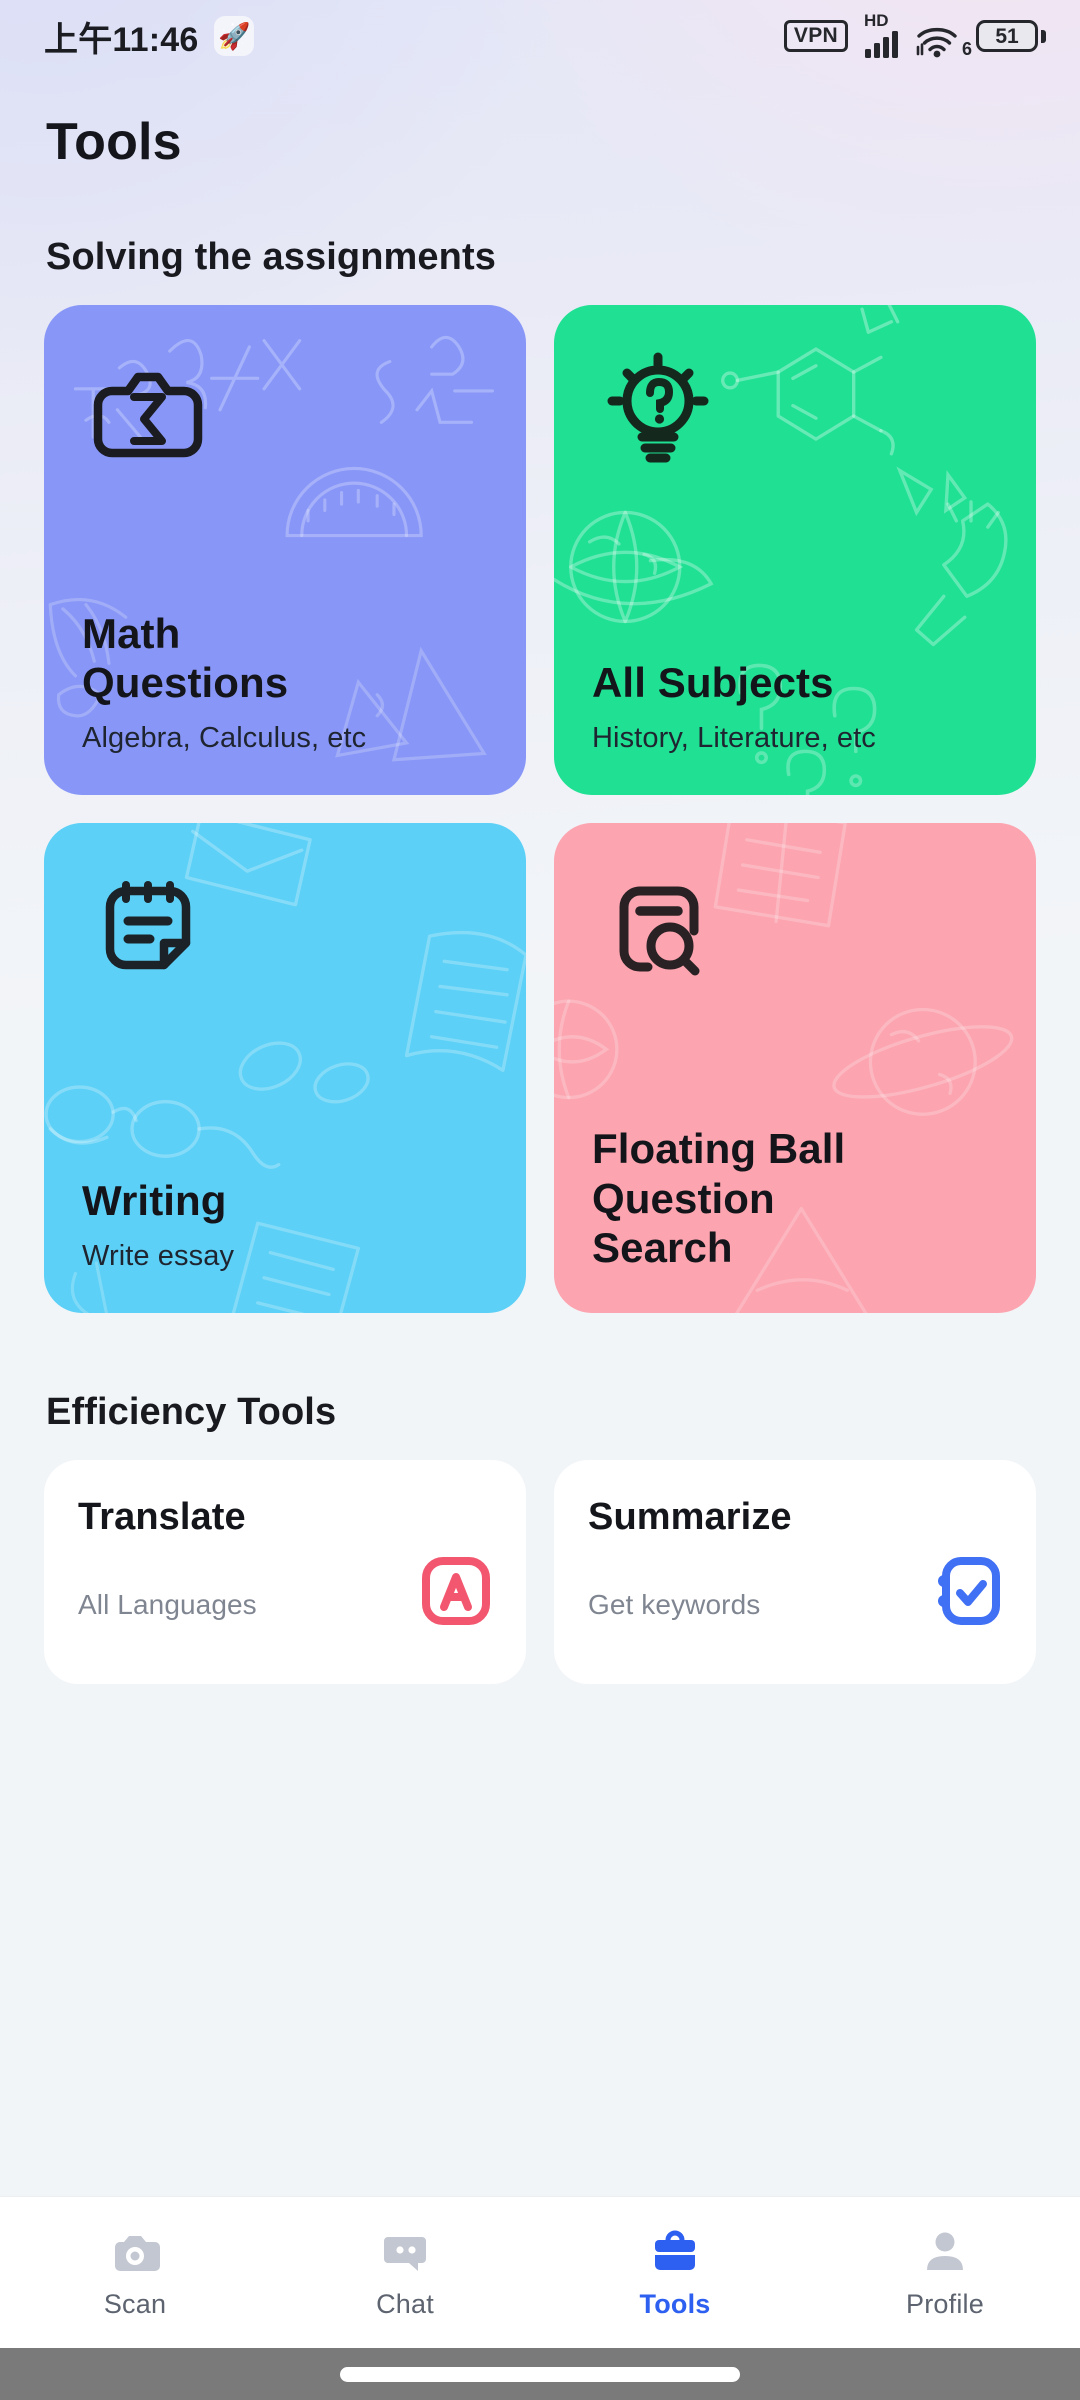 This screenshot has height=2400, width=1080. I want to click on math-questions-text: Math Questions Algebra, Calculus, etc, so click(285, 682).